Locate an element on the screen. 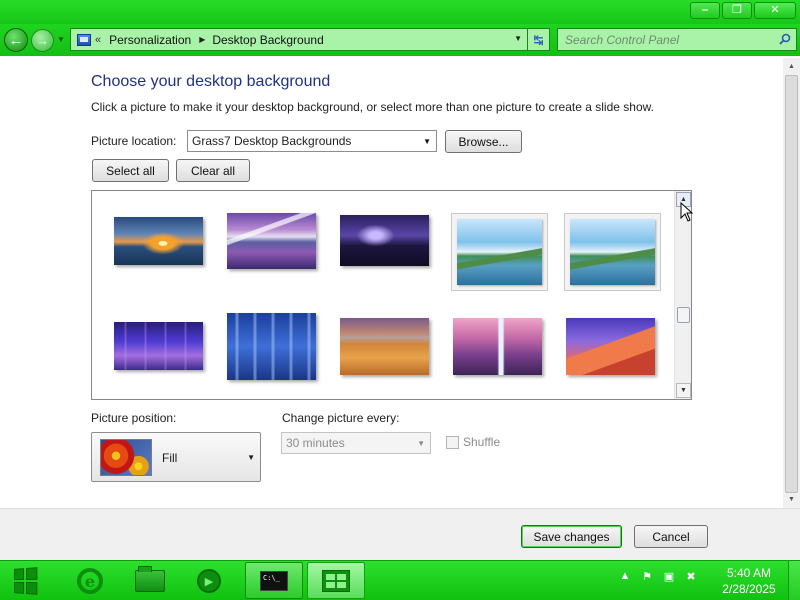  breadcrumb-arrow-icon: ▶ is located at coordinates (202, 39).